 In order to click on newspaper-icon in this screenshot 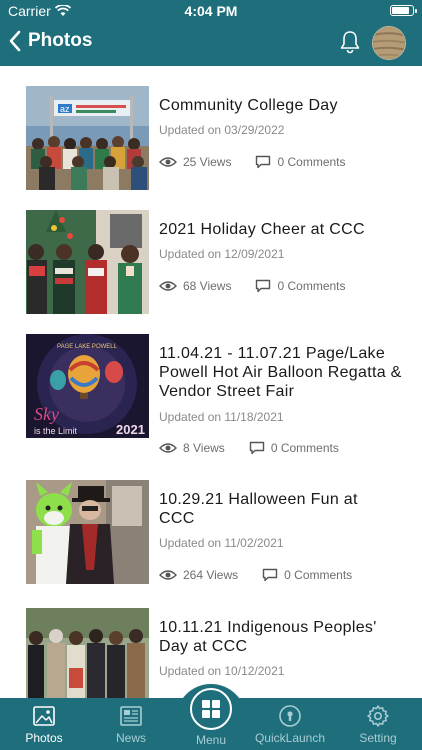, I will do `click(131, 716)`.